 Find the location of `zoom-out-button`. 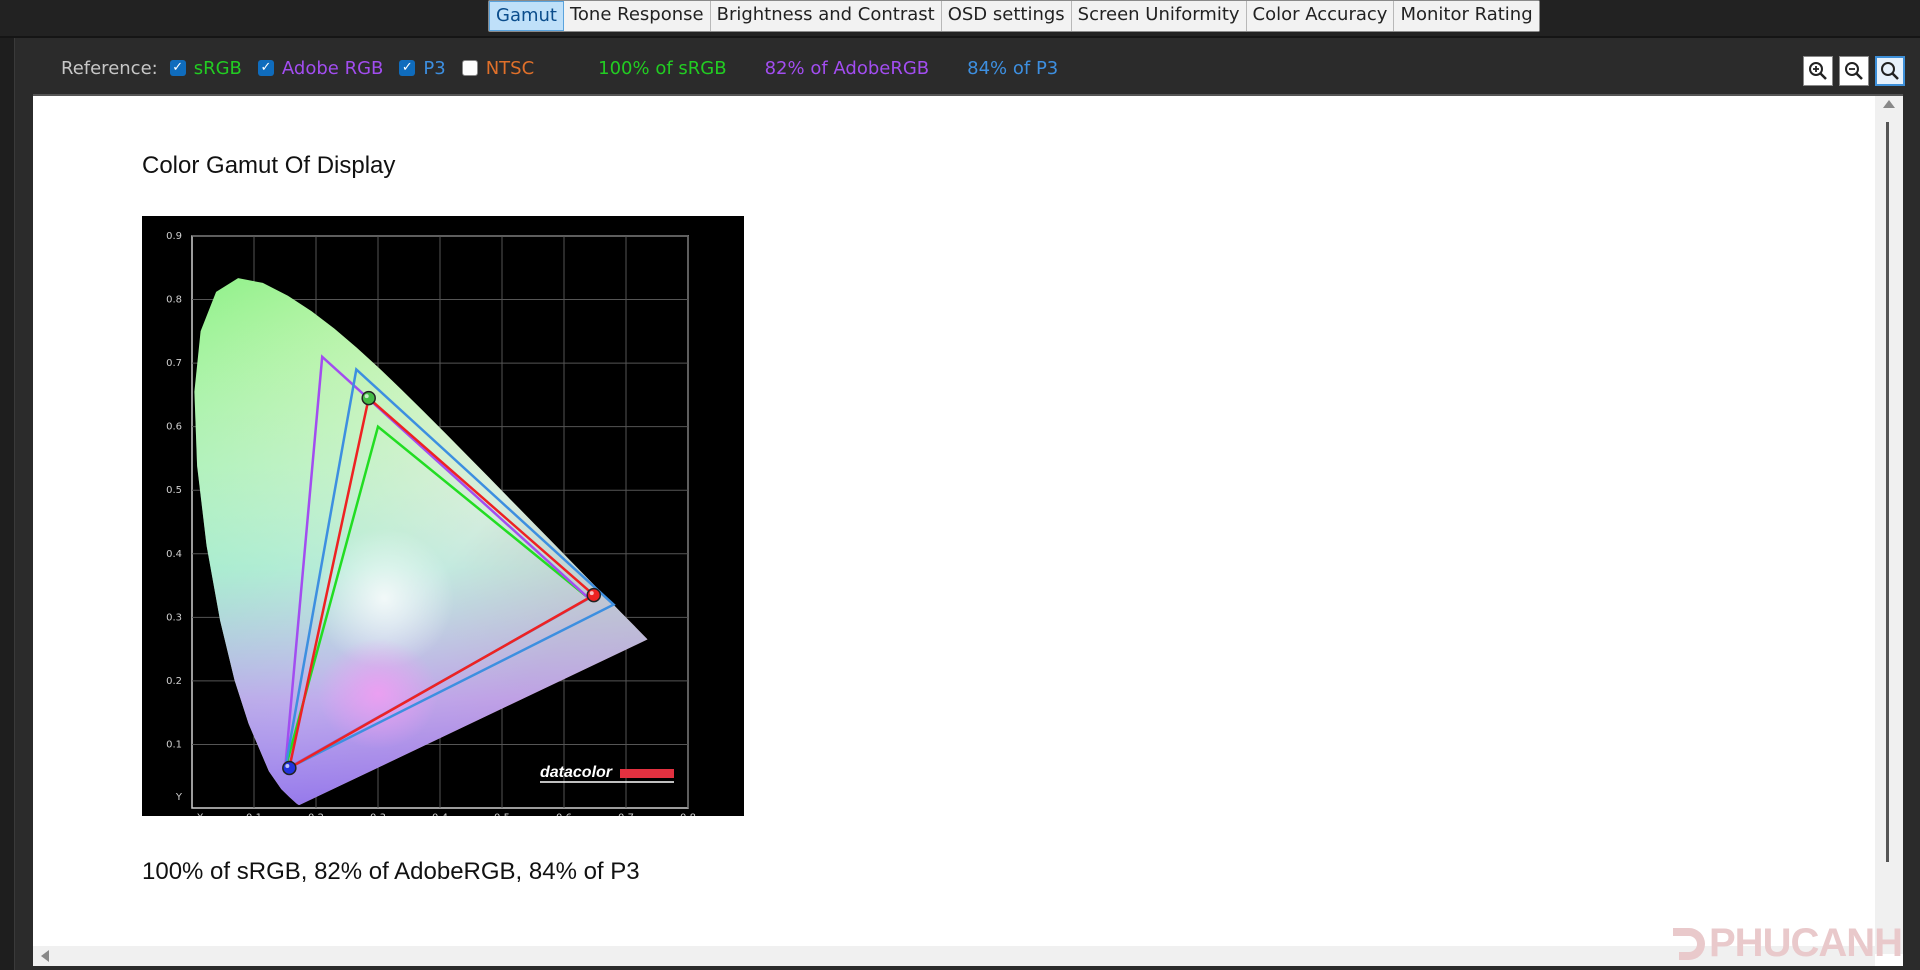

zoom-out-button is located at coordinates (1854, 71).